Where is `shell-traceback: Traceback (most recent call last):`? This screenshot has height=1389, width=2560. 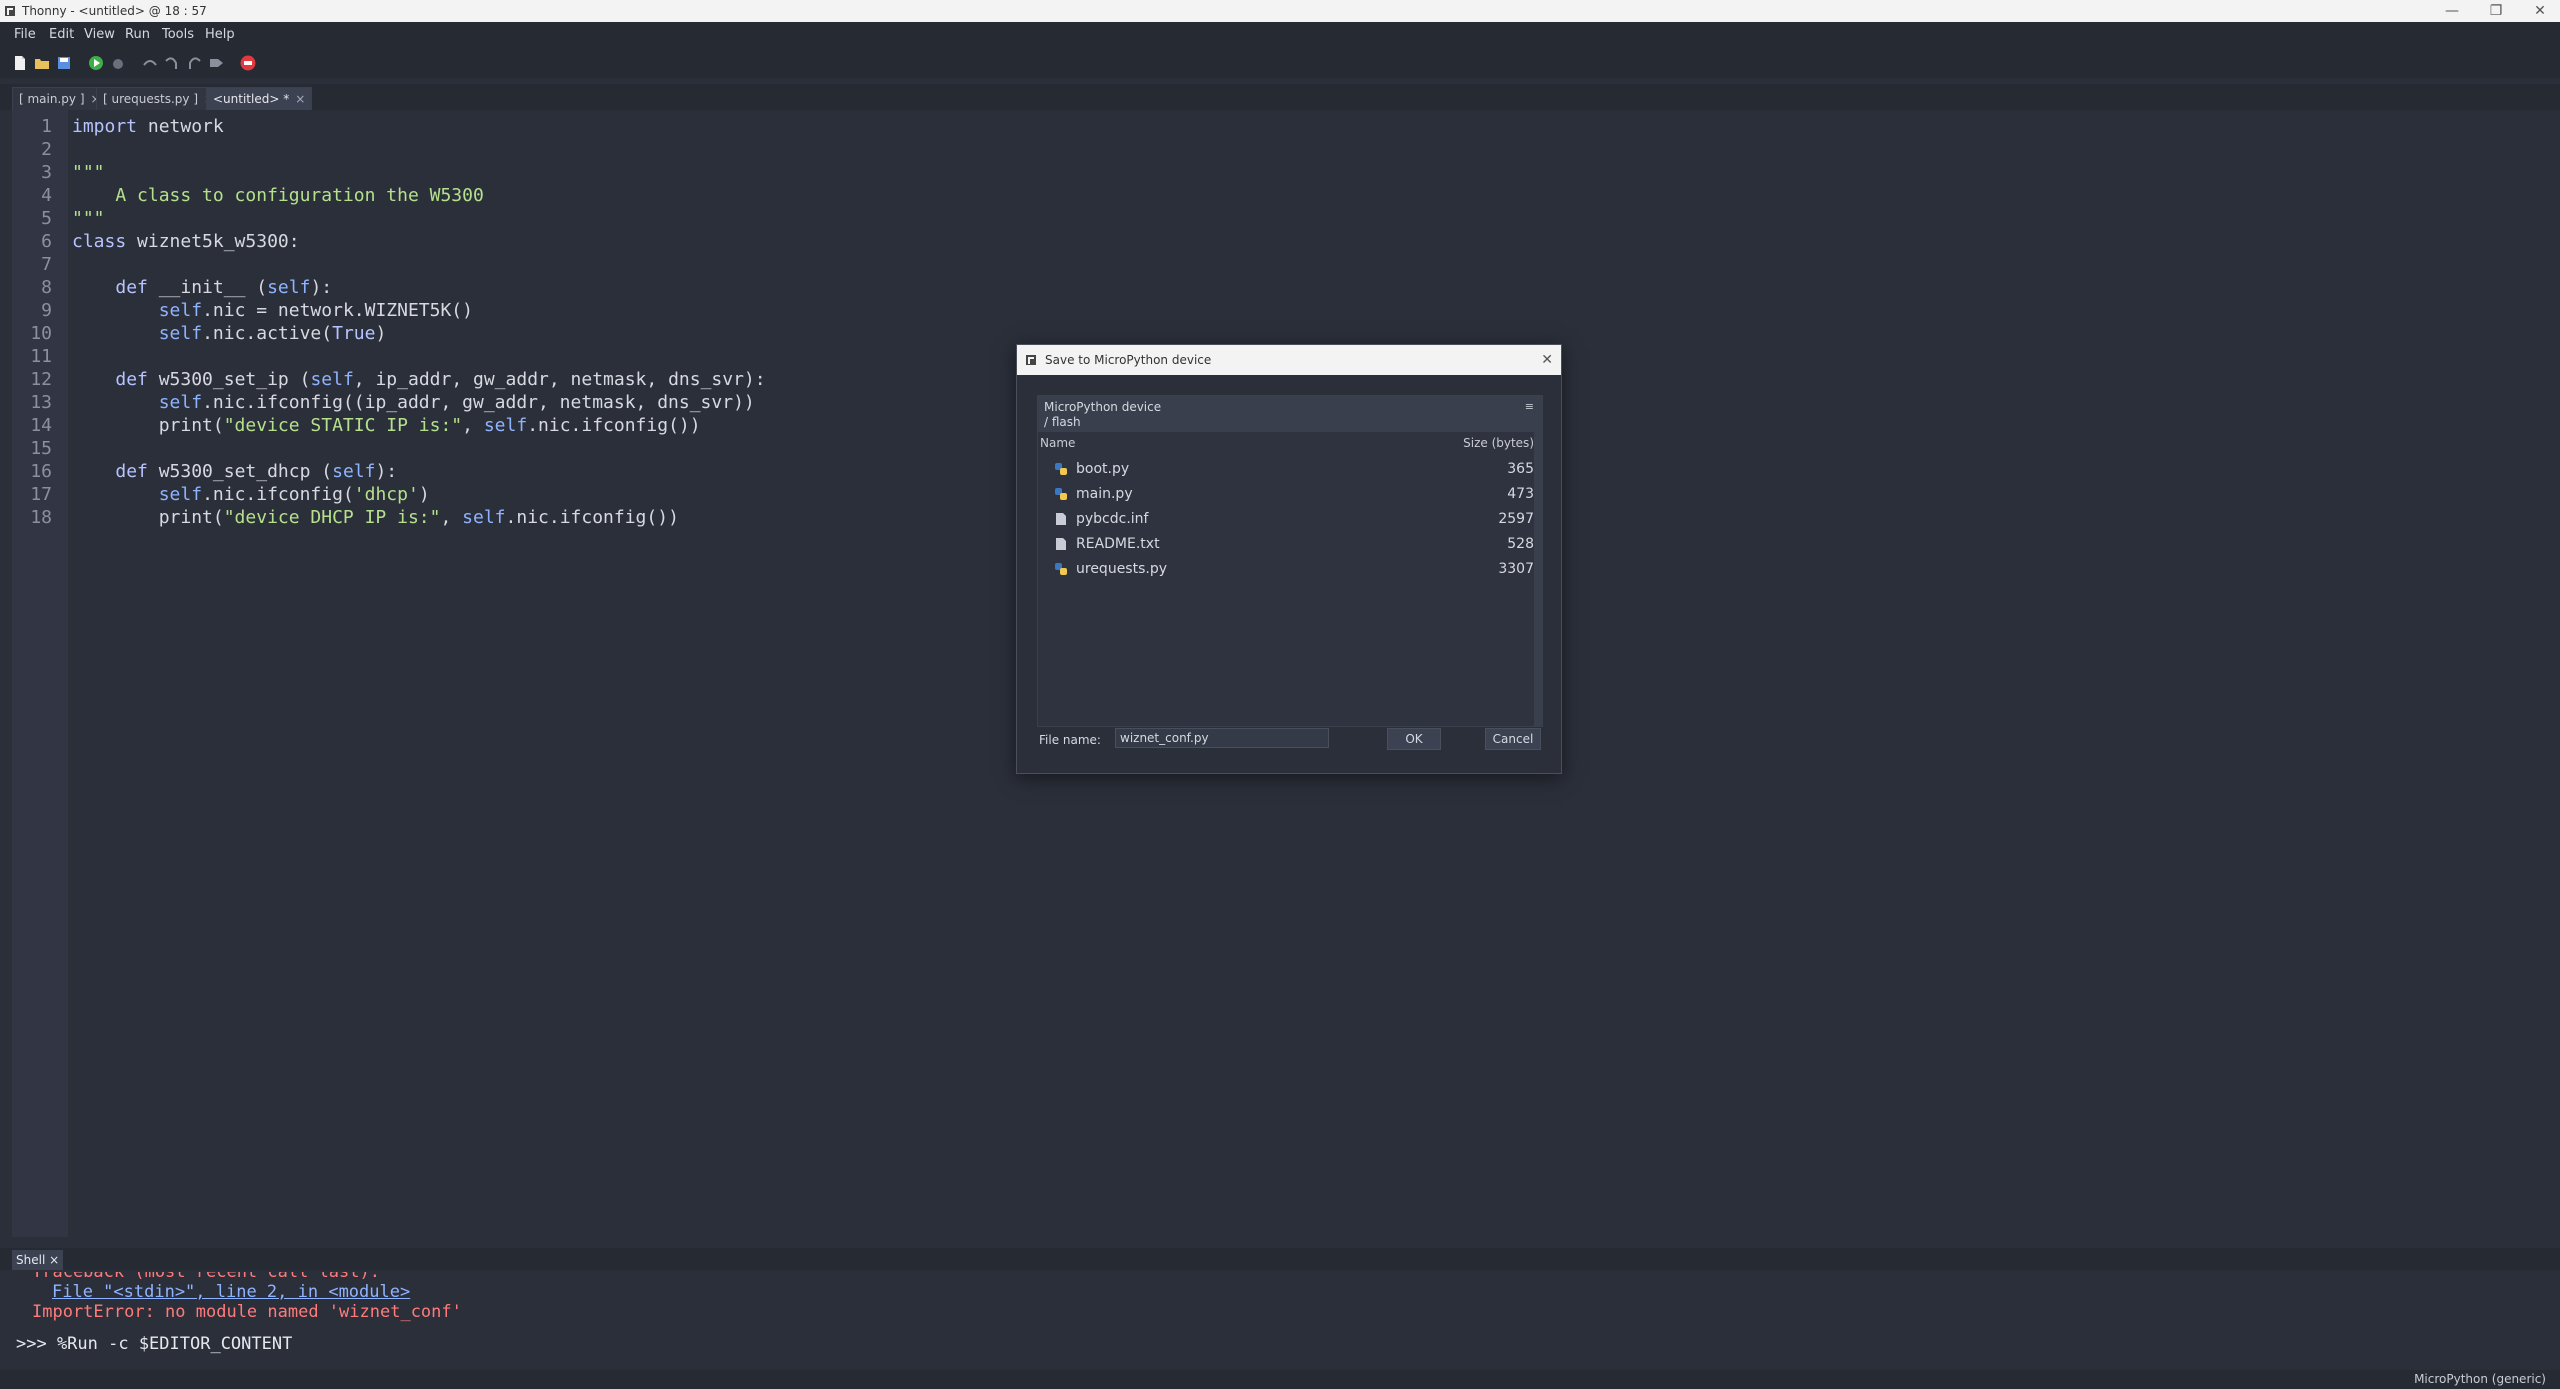 shell-traceback: Traceback (most recent call last): is located at coordinates (206, 1277).